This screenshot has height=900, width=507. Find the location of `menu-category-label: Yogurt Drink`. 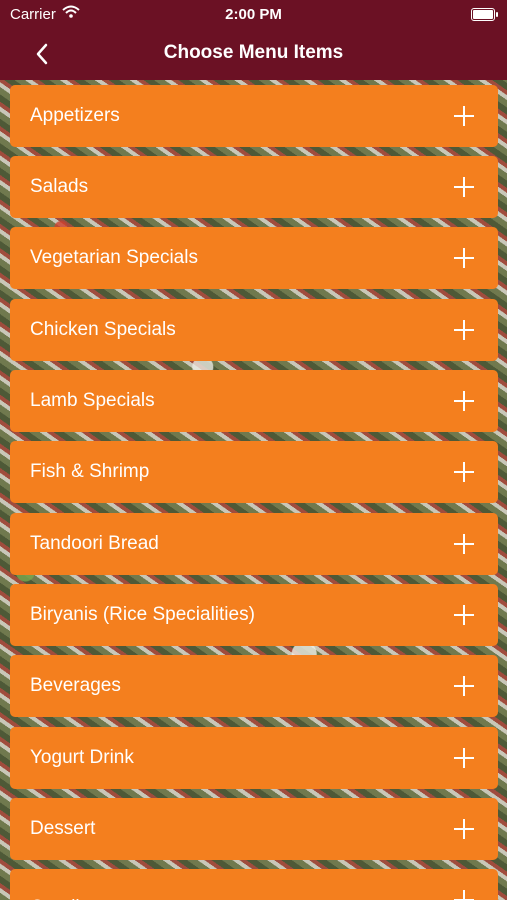

menu-category-label: Yogurt Drink is located at coordinates (82, 757).